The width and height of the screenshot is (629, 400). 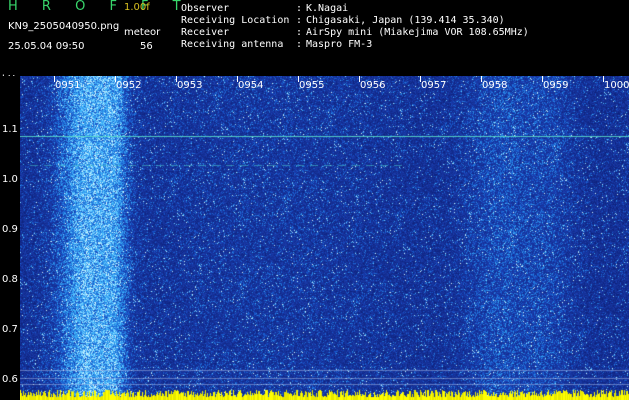 I want to click on x-tick-label: 1000, so click(x=616, y=85).